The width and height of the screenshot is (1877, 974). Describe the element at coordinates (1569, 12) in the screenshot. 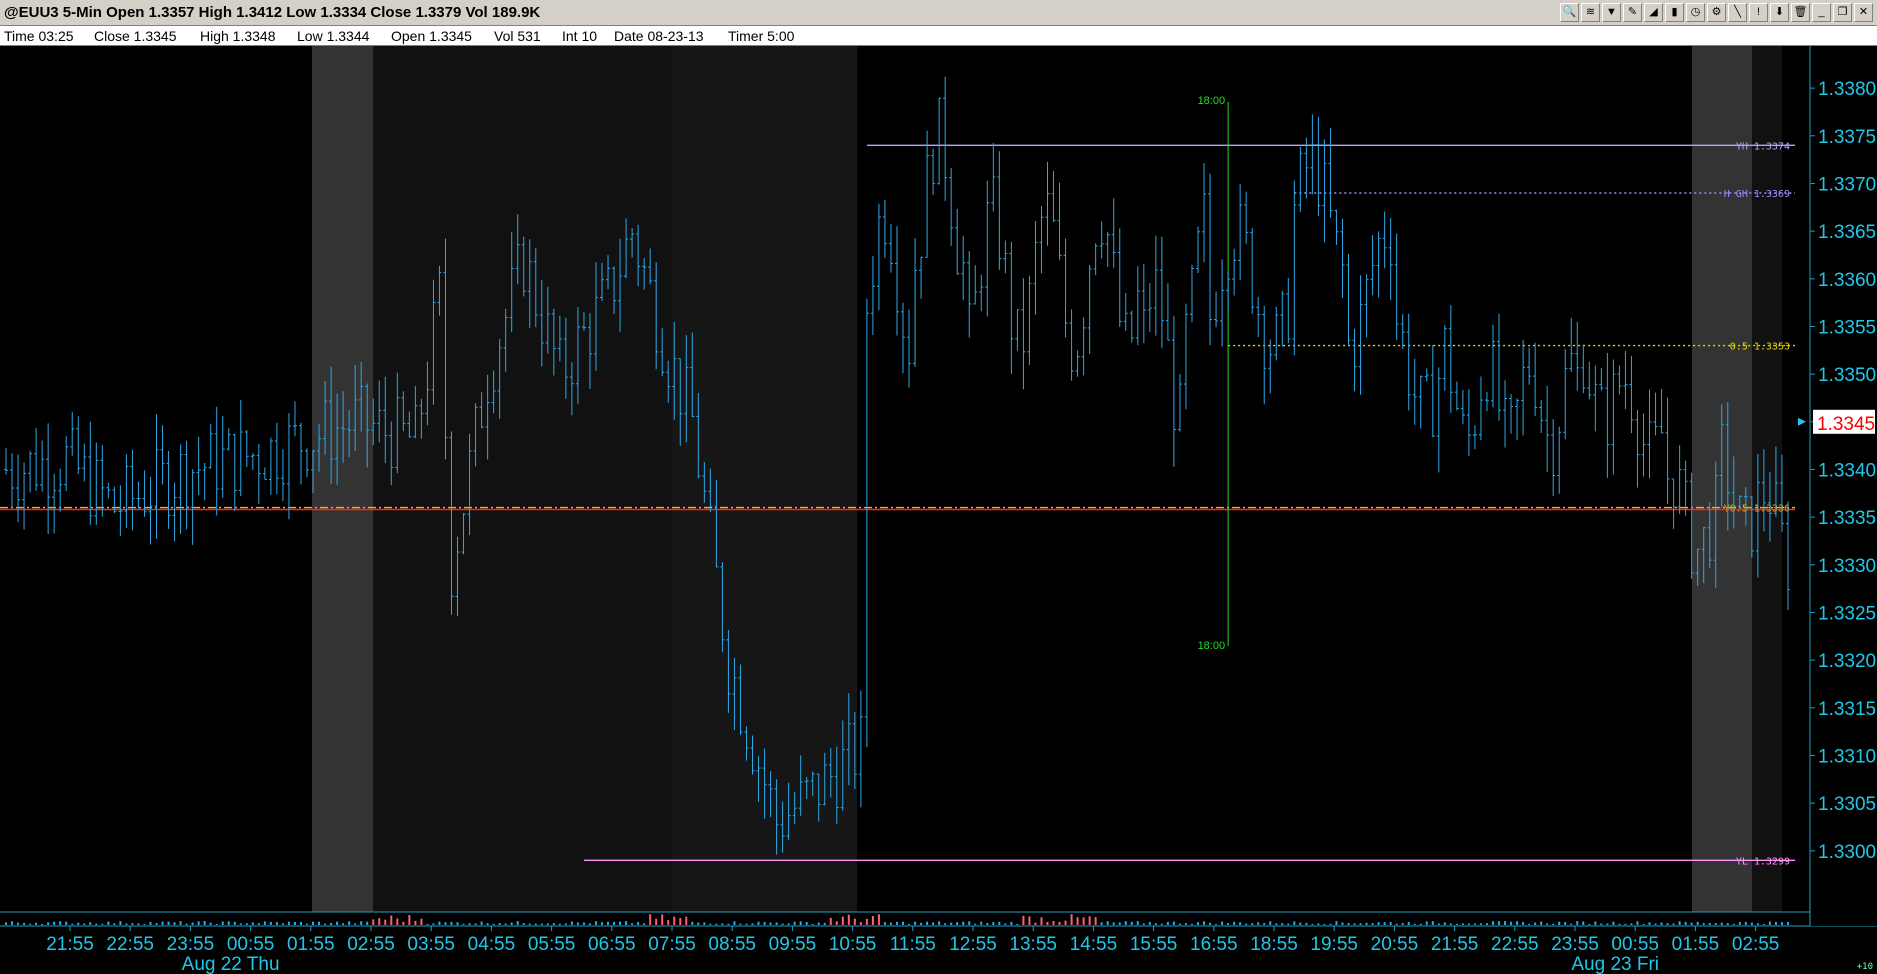

I see `zoom-icon: 🔍` at that location.